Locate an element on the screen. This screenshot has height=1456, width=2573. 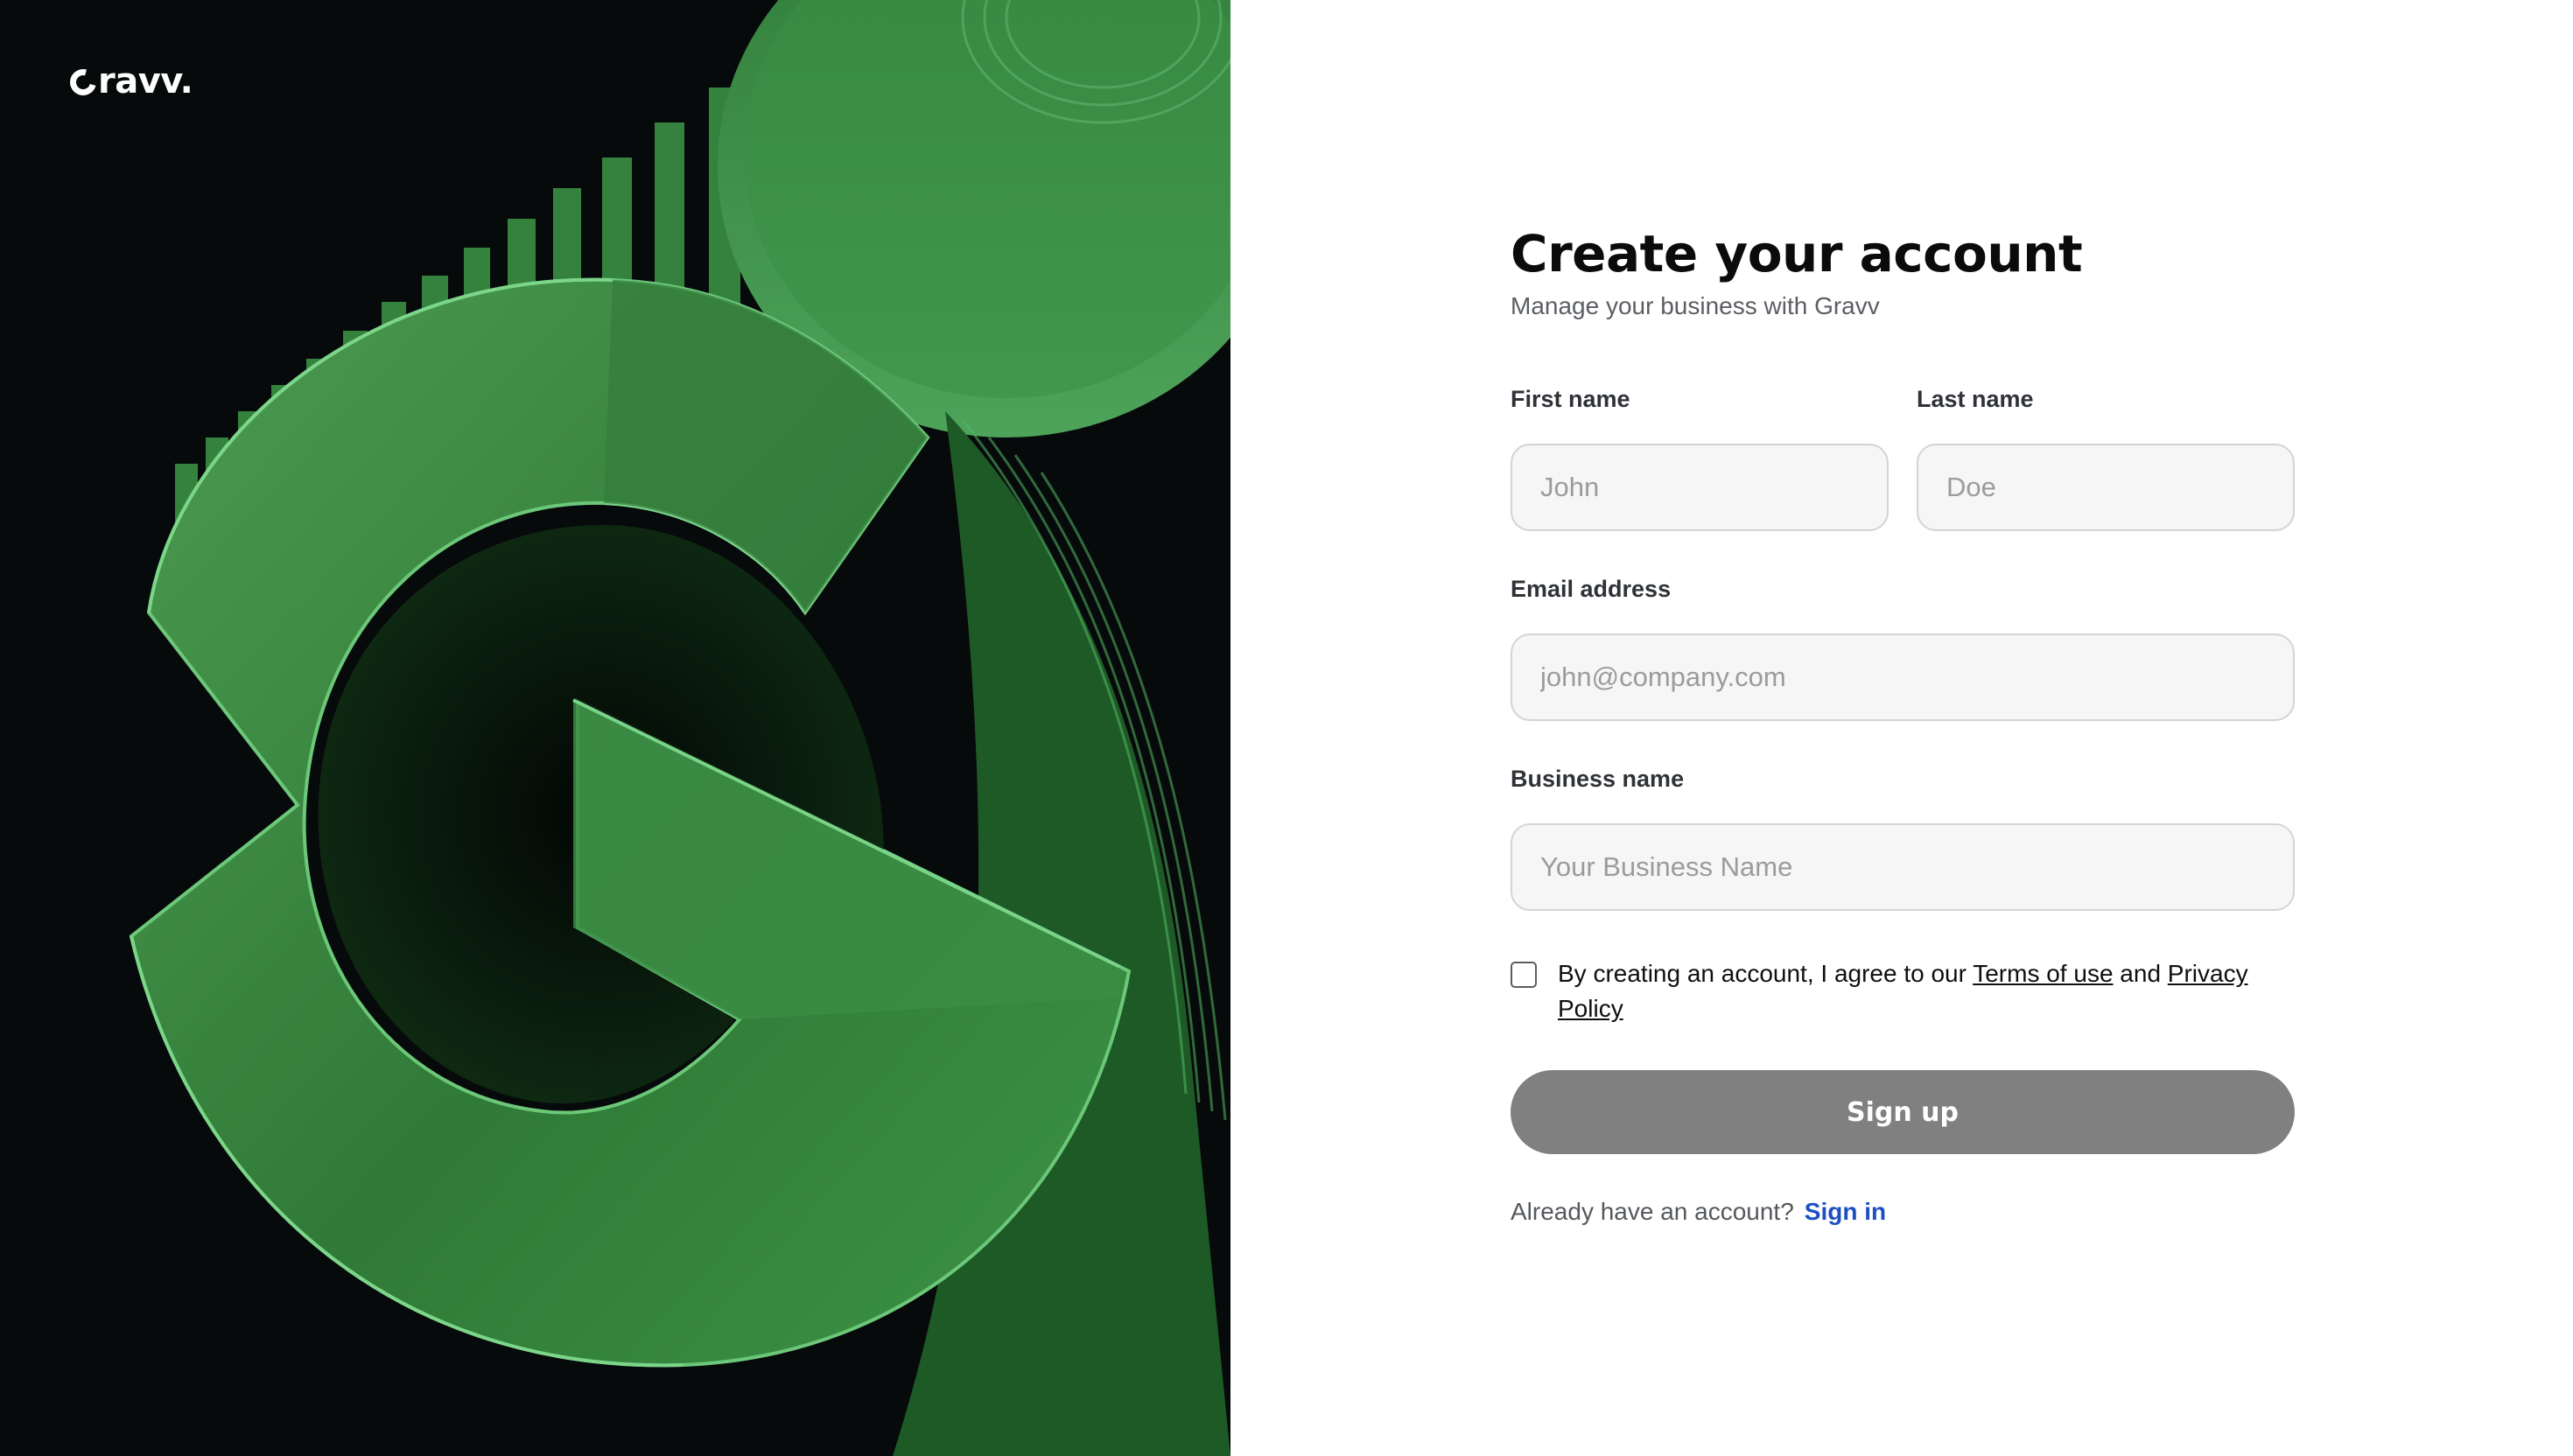
page-title: Create your account is located at coordinates (1797, 254).